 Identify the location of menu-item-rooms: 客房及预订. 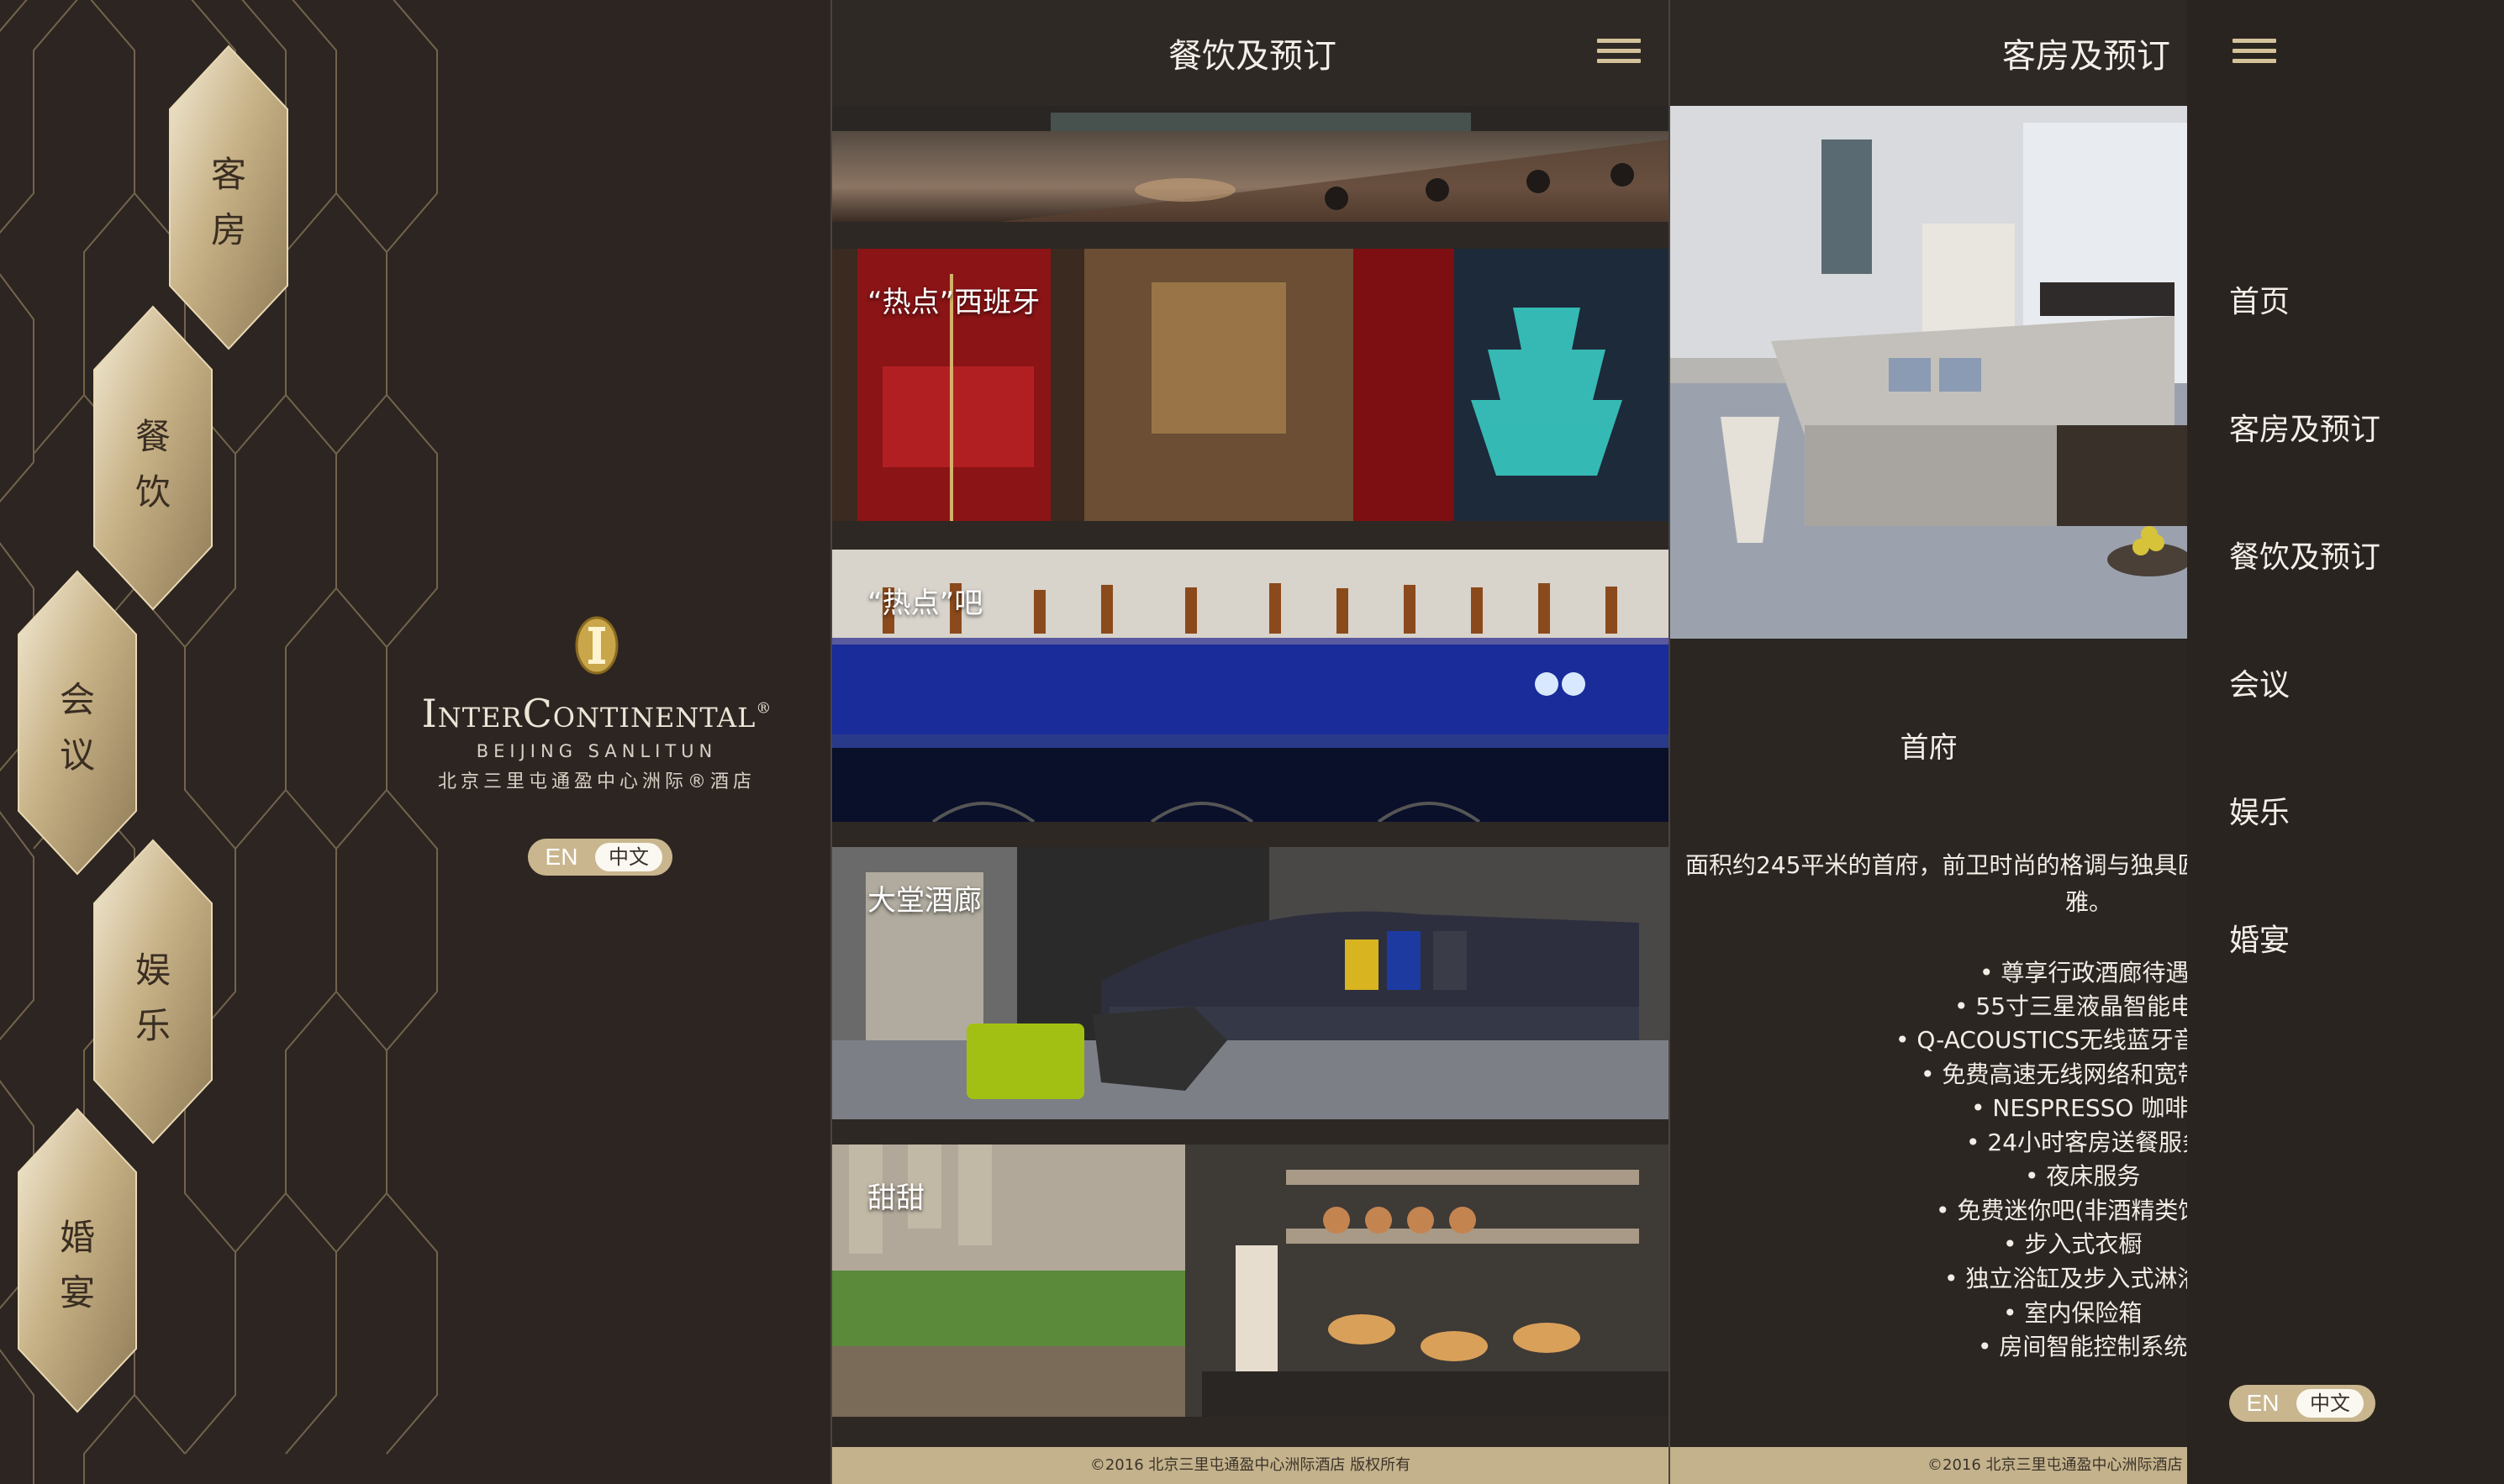
(2304, 427).